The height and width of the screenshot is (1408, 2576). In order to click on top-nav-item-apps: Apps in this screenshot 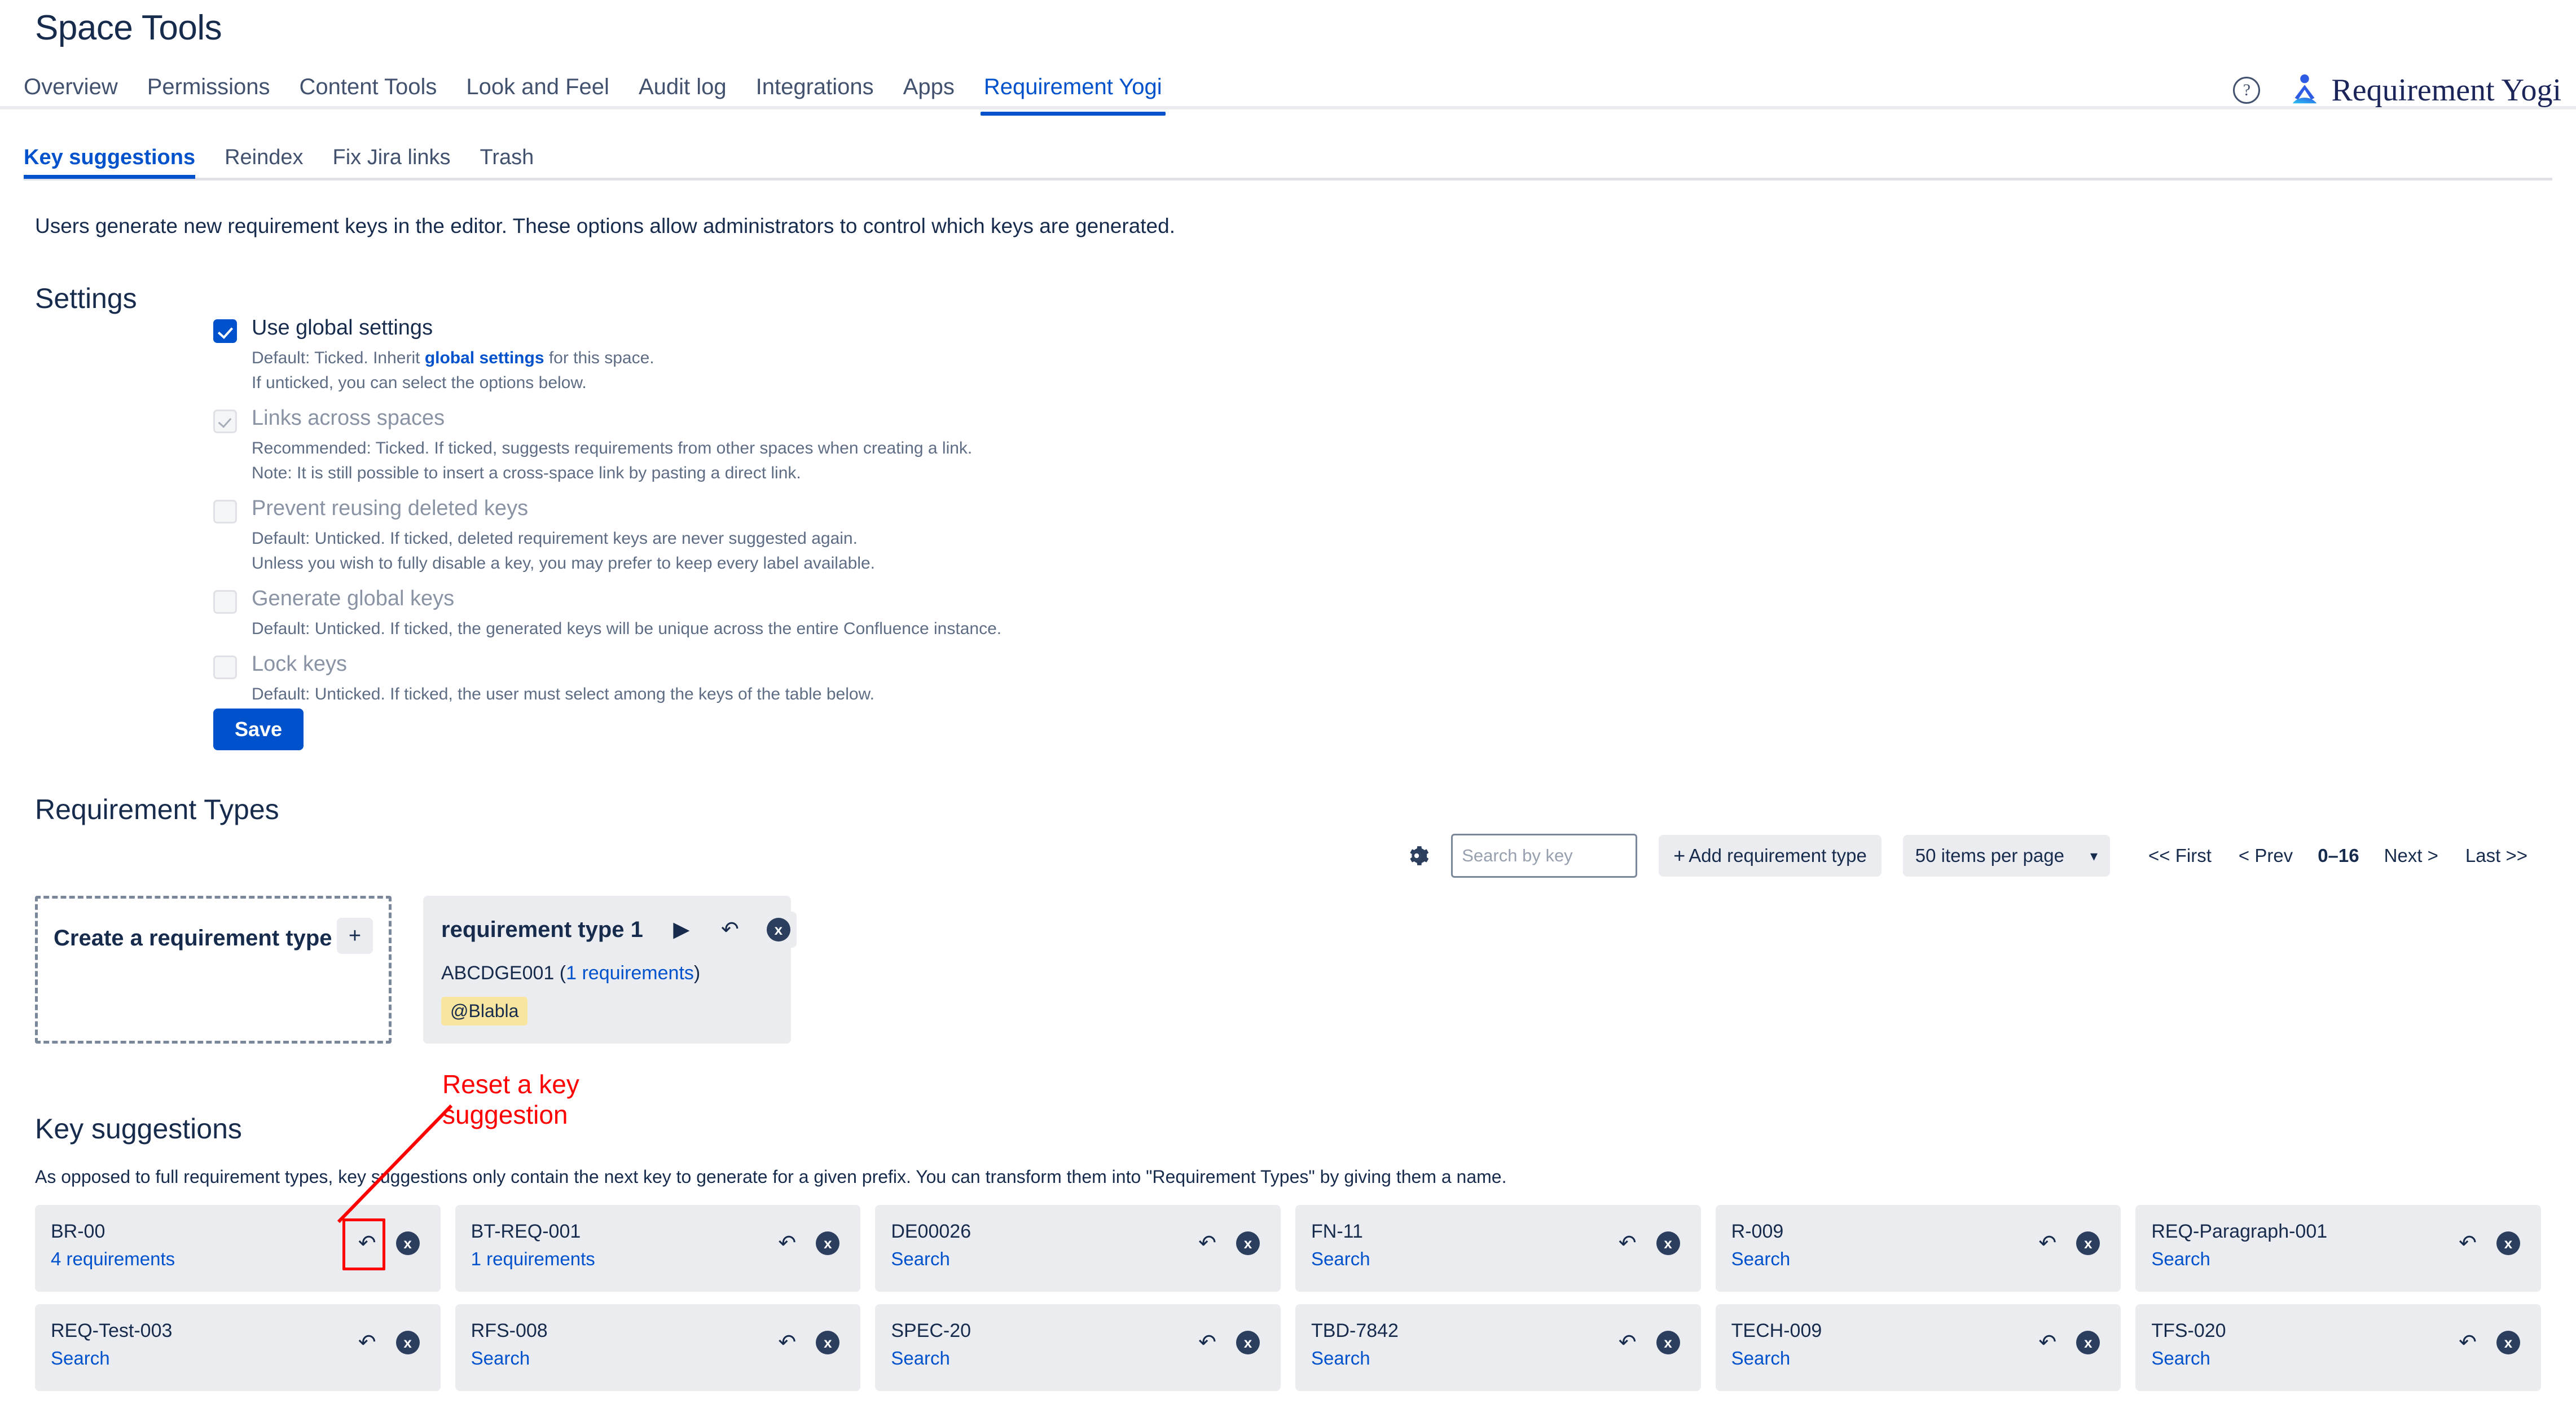, I will do `click(929, 87)`.